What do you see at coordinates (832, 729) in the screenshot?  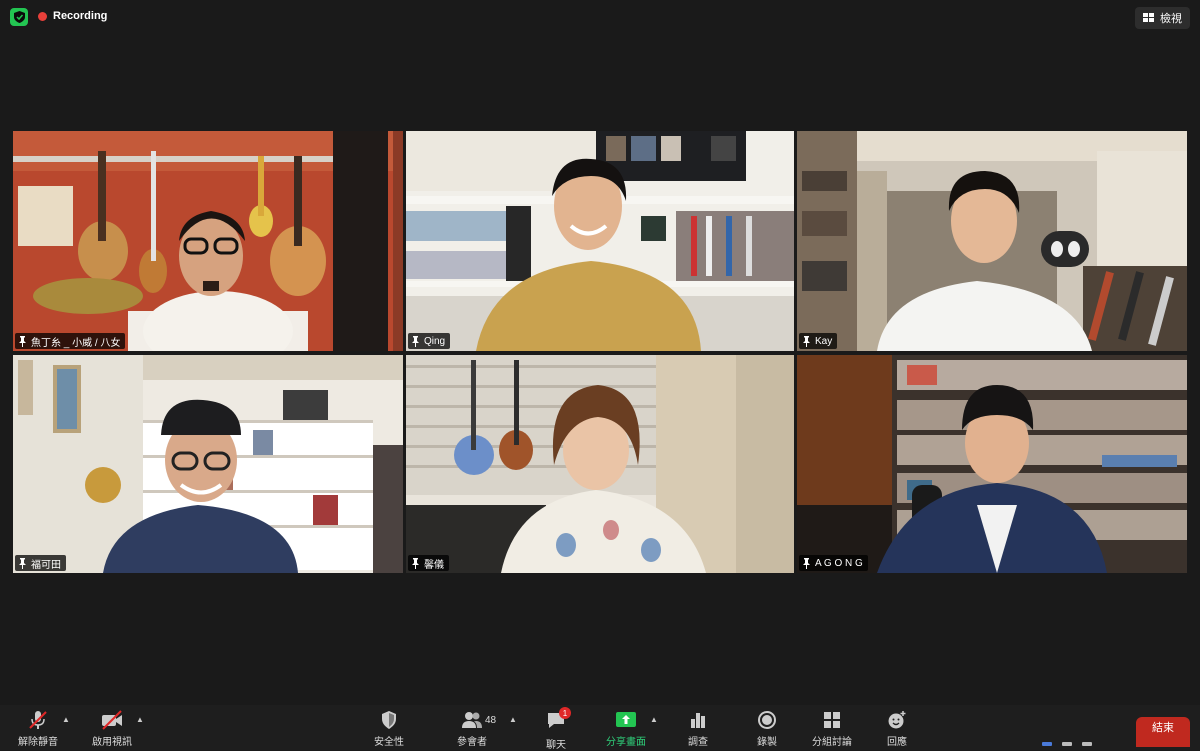 I see `breakout-rooms-button: 分組討論` at bounding box center [832, 729].